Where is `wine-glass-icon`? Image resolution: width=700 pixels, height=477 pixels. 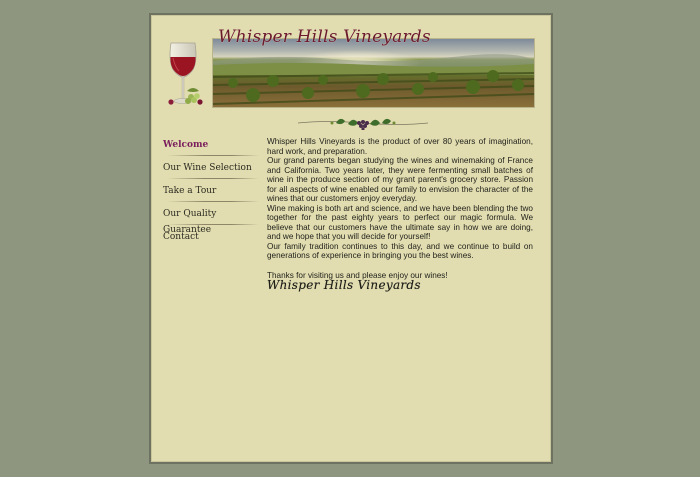
wine-glass-icon is located at coordinates (185, 74).